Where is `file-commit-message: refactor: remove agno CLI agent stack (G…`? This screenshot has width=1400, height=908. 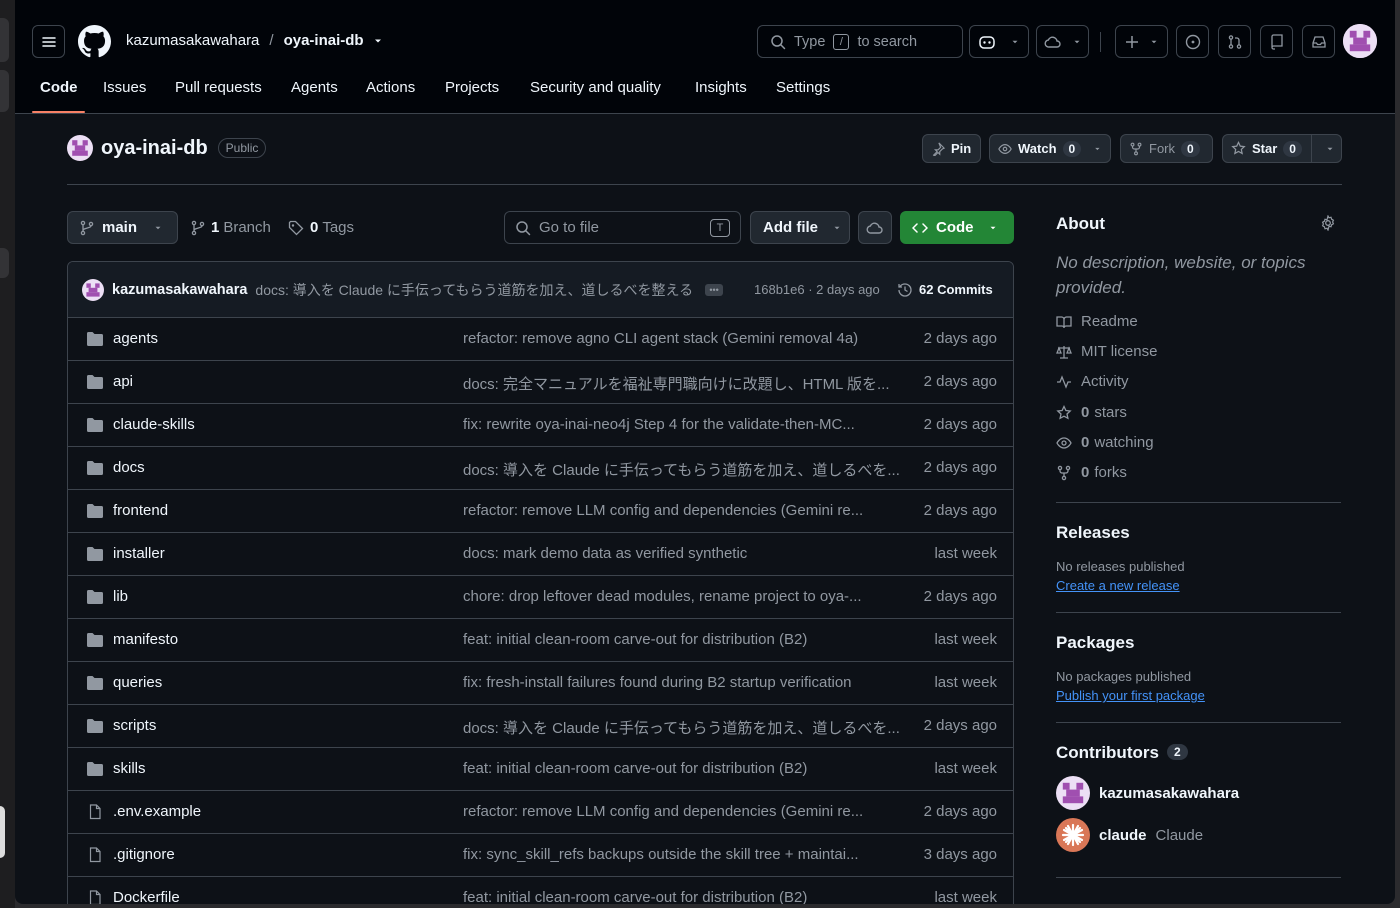
file-commit-message: refactor: remove agno CLI agent stack (G… is located at coordinates (660, 338).